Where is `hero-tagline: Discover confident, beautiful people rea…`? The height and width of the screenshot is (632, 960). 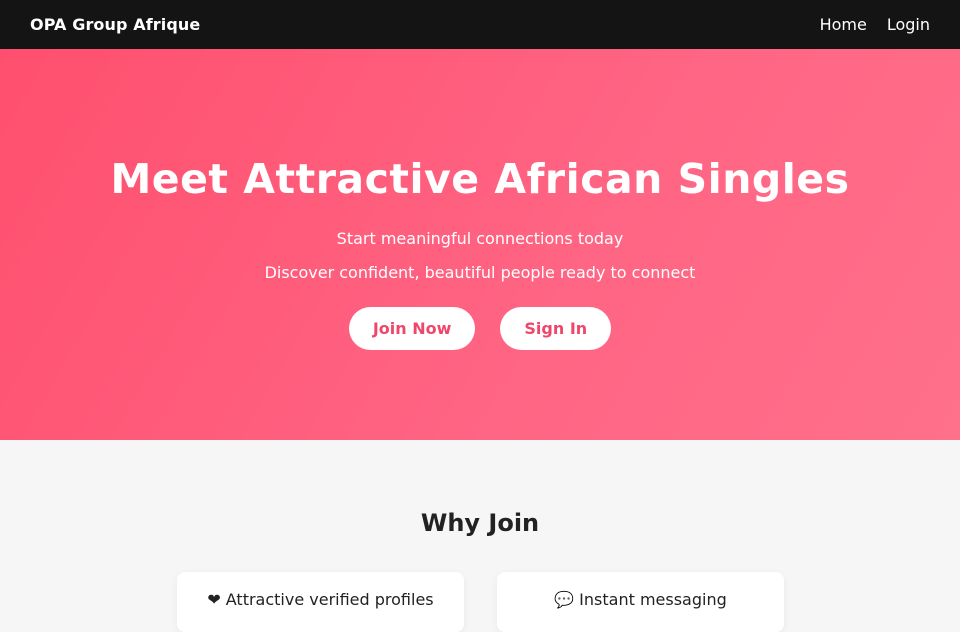 hero-tagline: Discover confident, beautiful people rea… is located at coordinates (480, 272).